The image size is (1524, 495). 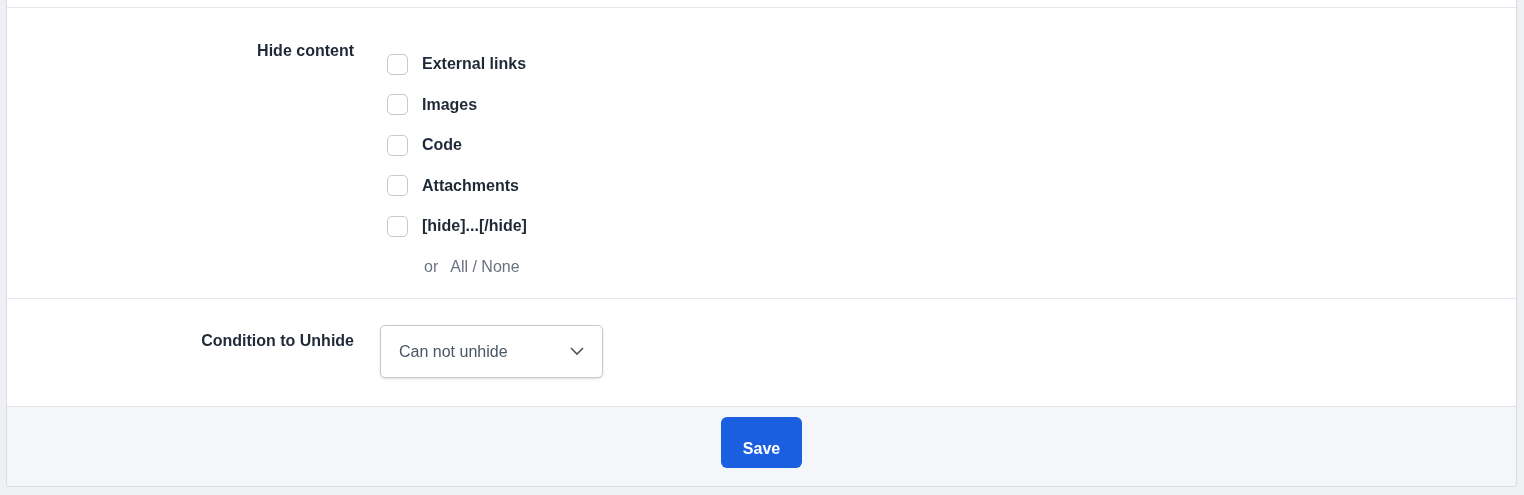 What do you see at coordinates (442, 145) in the screenshot?
I see `checkbox-label: Code` at bounding box center [442, 145].